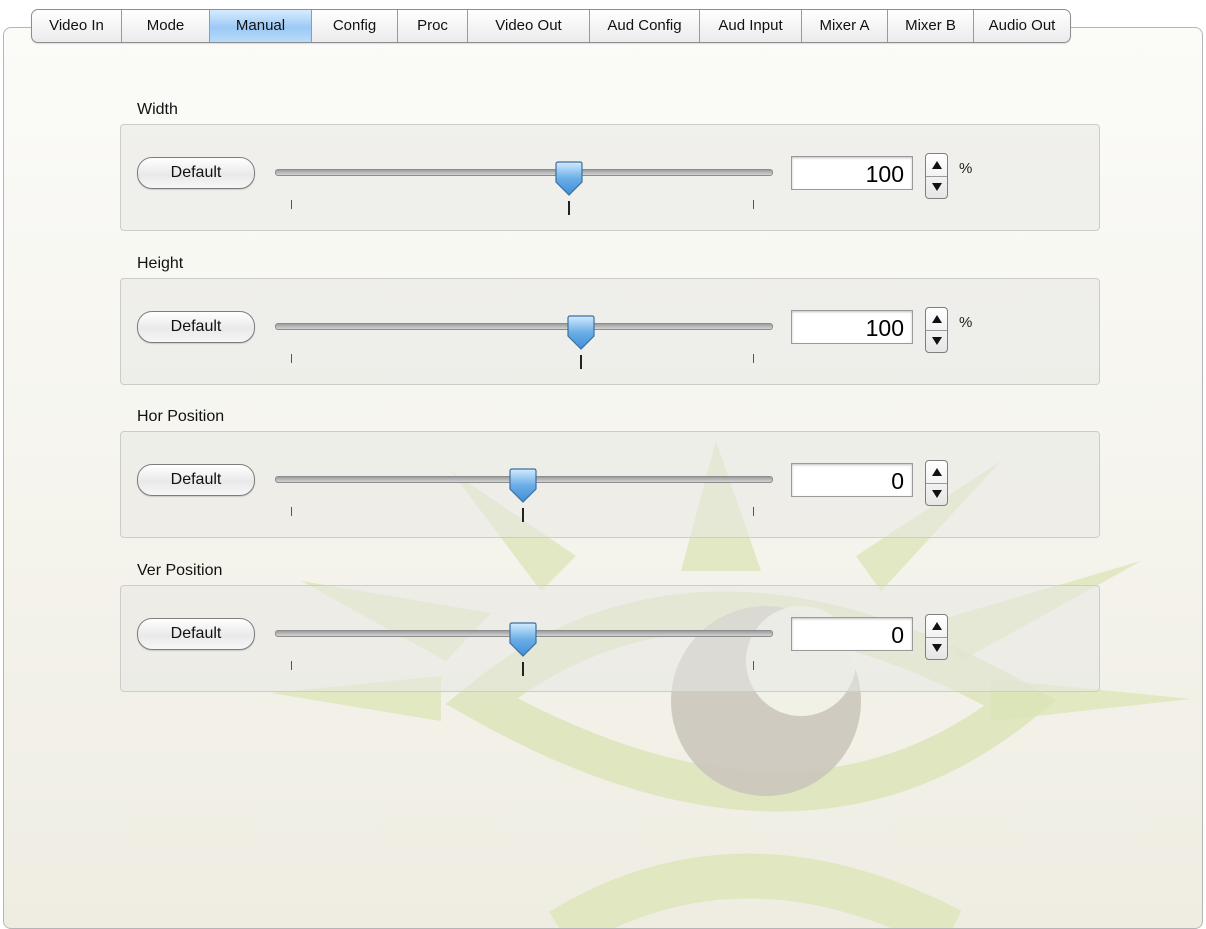  I want to click on width-stepper, so click(936, 176).